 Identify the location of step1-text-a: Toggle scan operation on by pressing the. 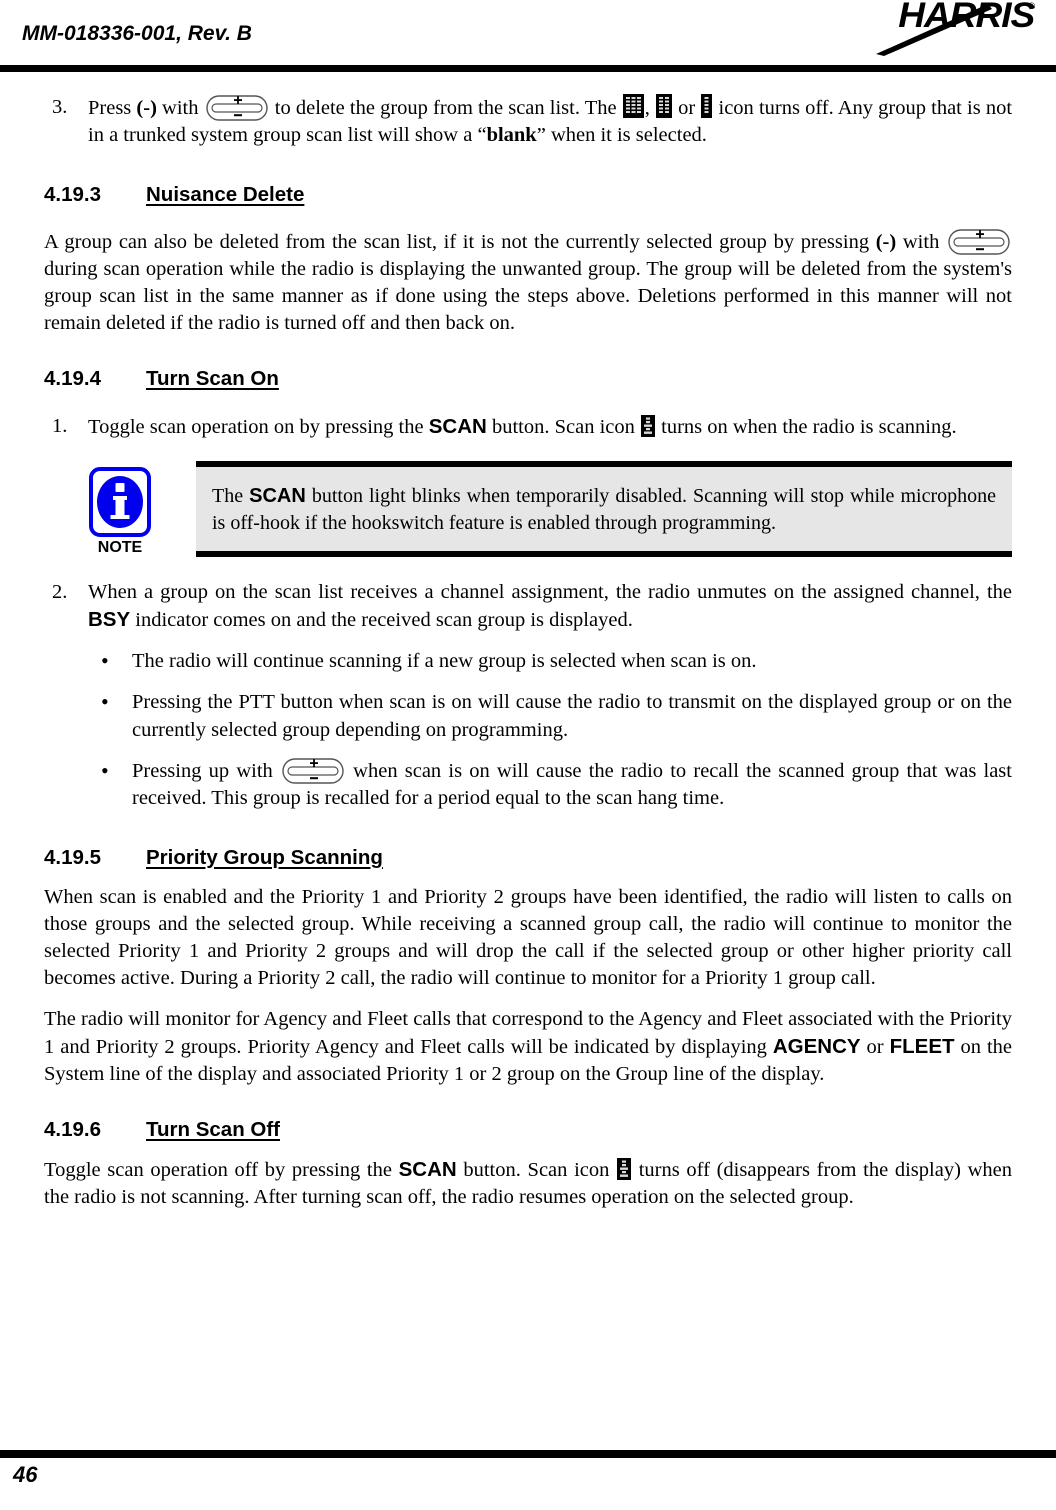
(258, 427).